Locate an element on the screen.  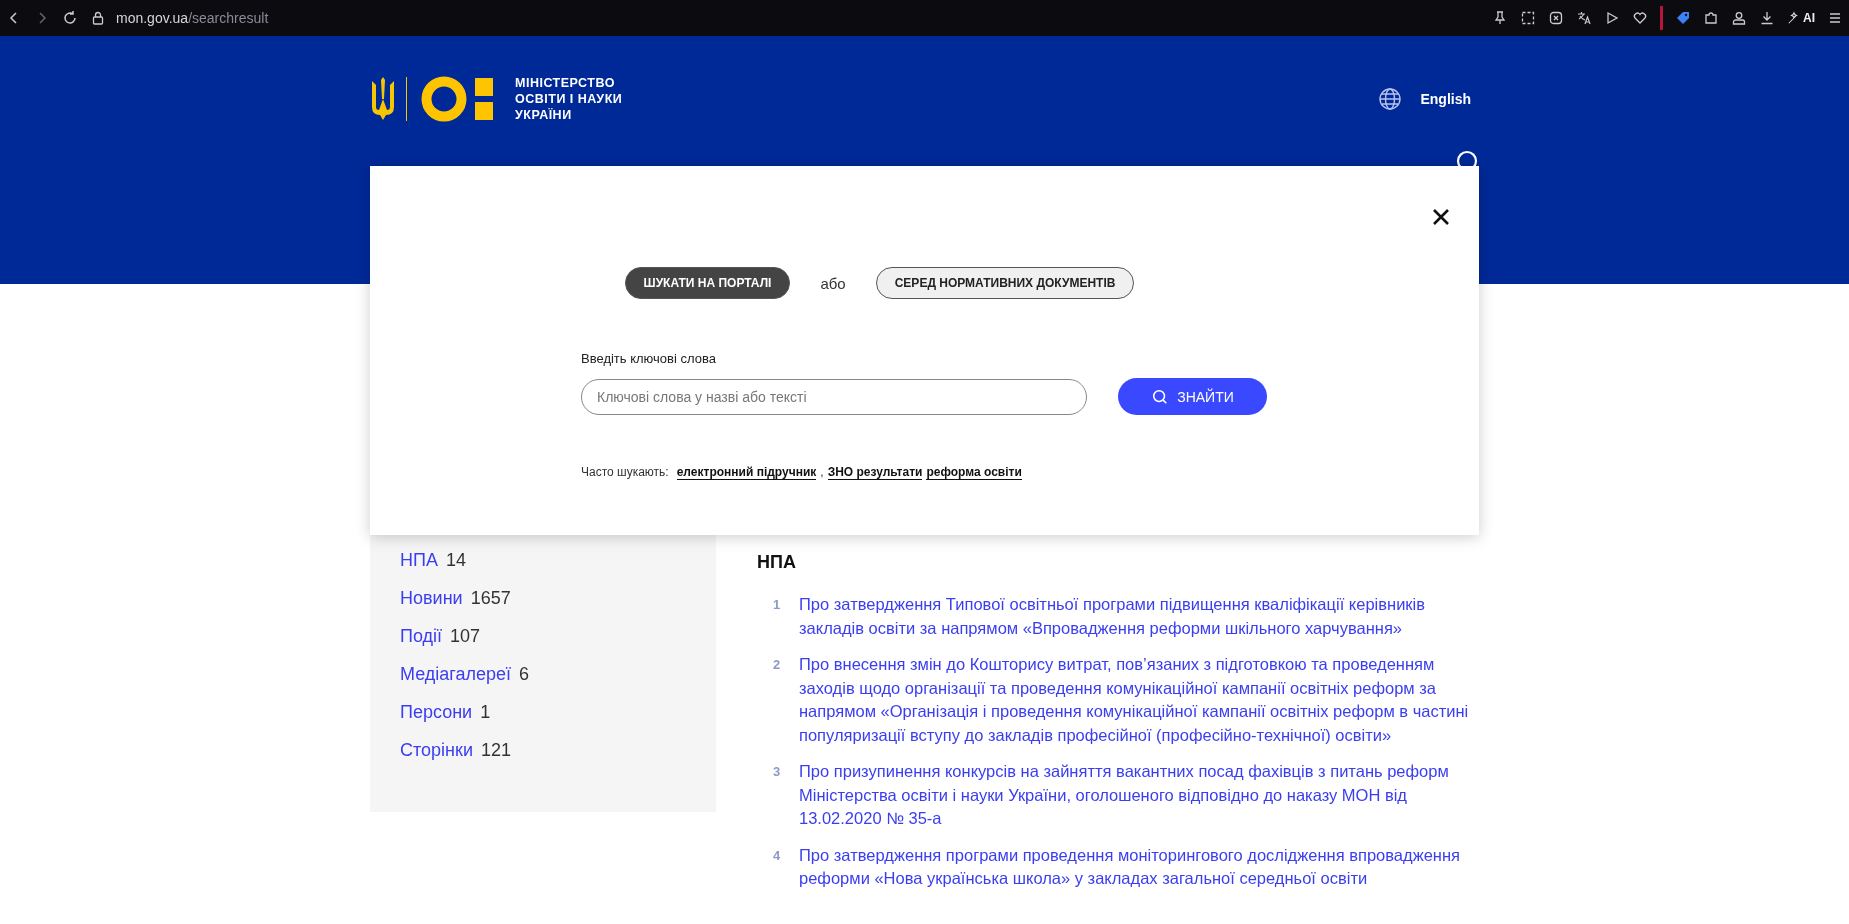
pin-icon is located at coordinates (1500, 18).